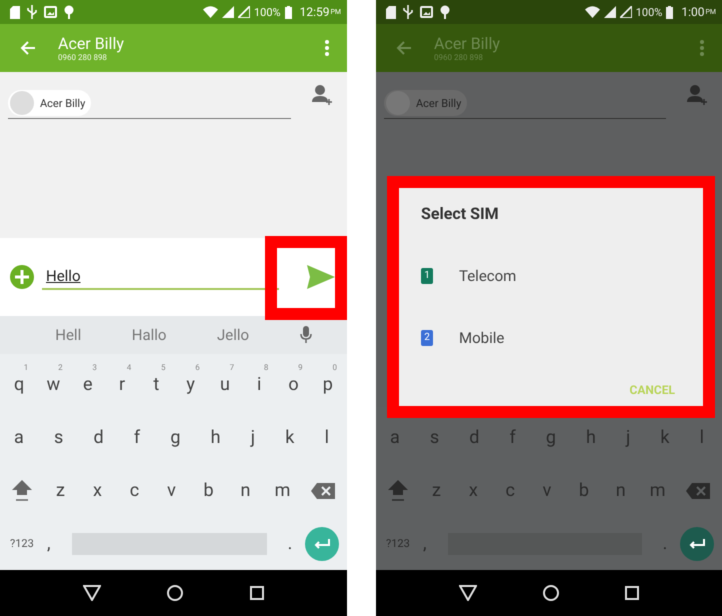 Image resolution: width=722 pixels, height=616 pixels. Describe the element at coordinates (427, 338) in the screenshot. I see `sim-badge: 2` at that location.